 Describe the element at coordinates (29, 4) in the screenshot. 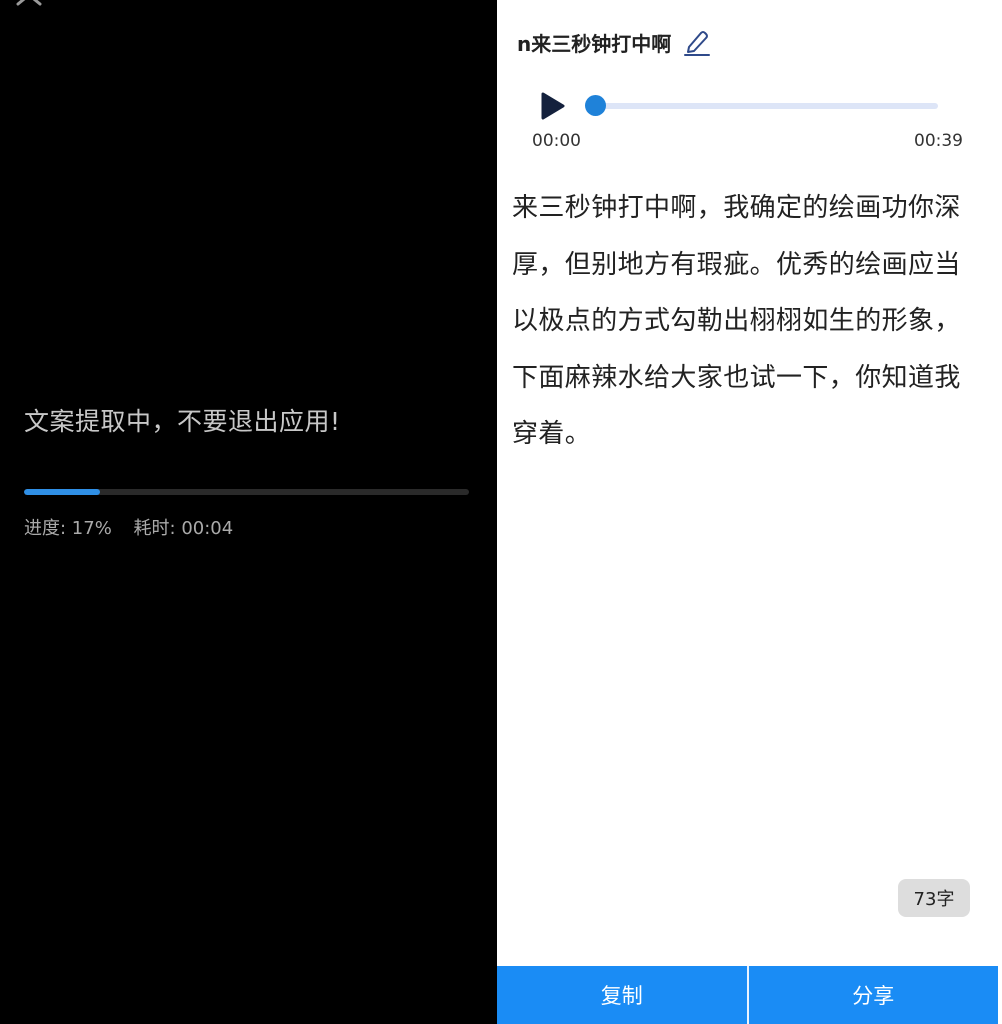

I see `close-icon` at that location.